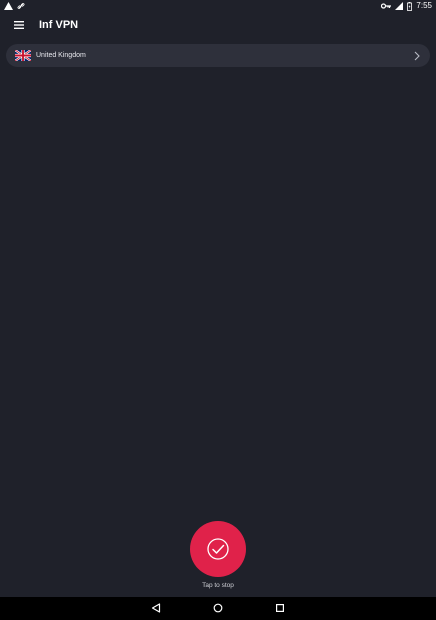 The image size is (436, 620). Describe the element at coordinates (23, 55) in the screenshot. I see `uk-flag-icon` at that location.